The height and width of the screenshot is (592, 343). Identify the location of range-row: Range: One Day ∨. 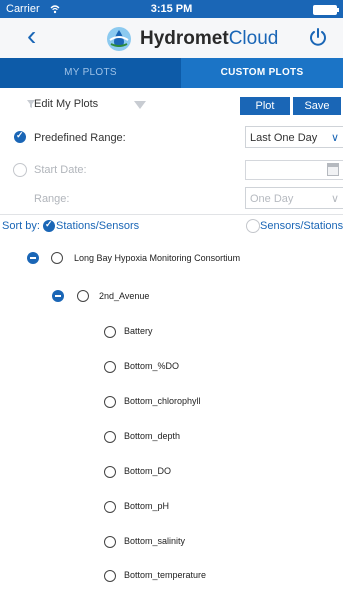
(171, 199).